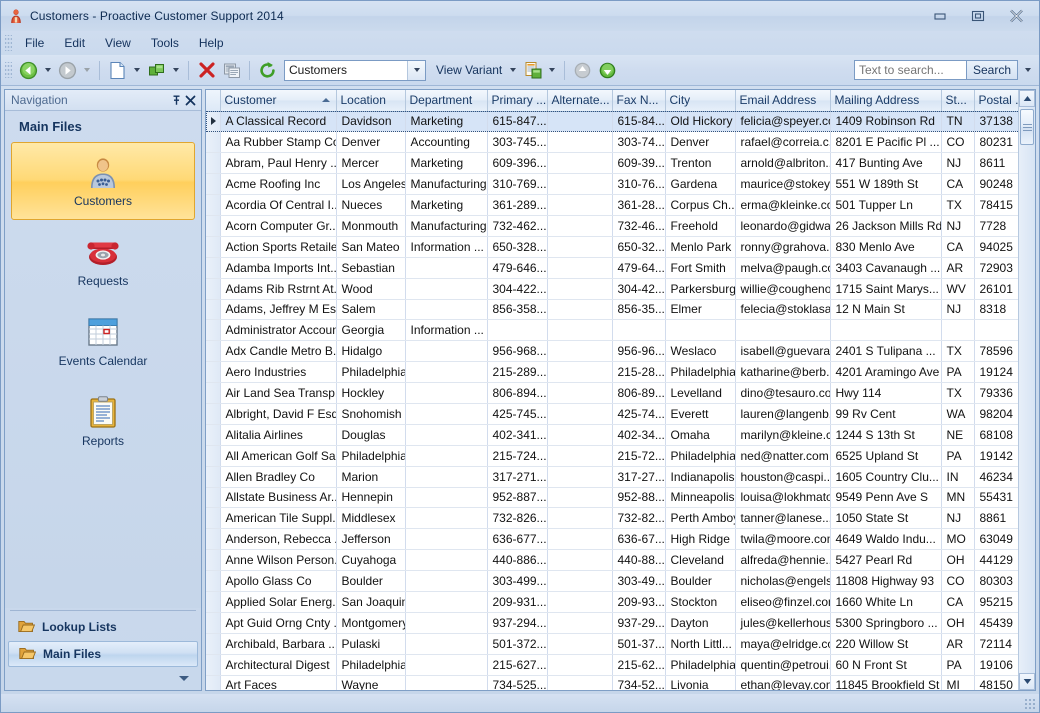 The height and width of the screenshot is (713, 1040). Describe the element at coordinates (103, 341) in the screenshot. I see `sidebar-item-events-calendar: Events Calendar` at that location.